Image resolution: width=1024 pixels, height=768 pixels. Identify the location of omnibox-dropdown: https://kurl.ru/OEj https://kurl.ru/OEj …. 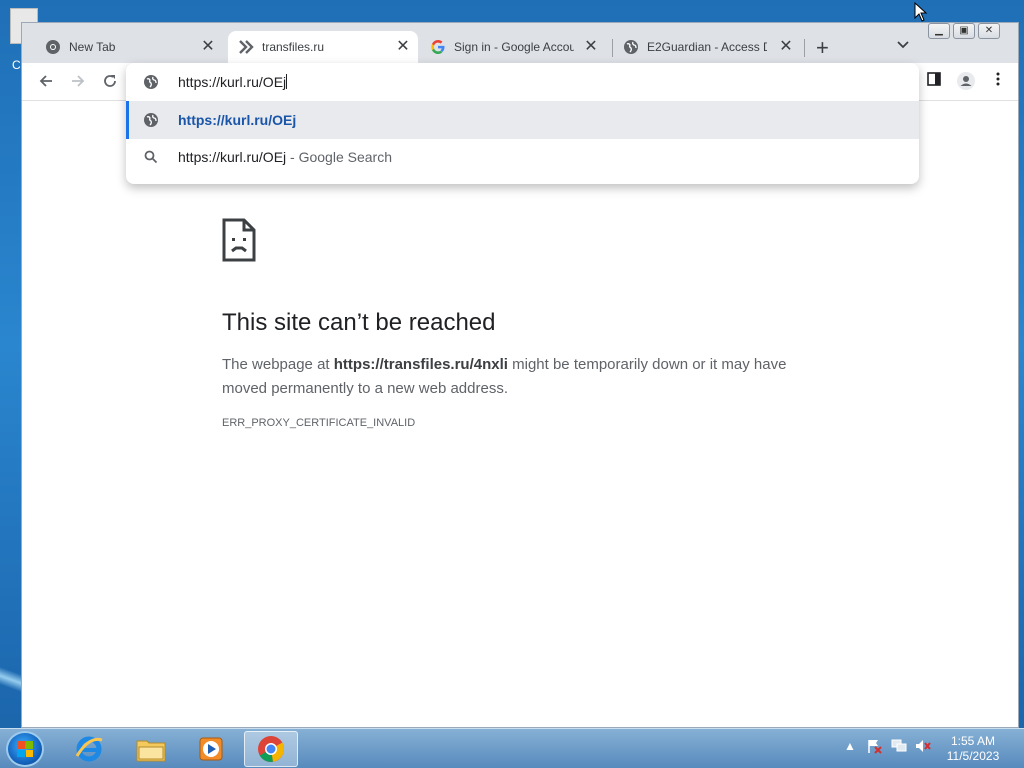
(522, 123).